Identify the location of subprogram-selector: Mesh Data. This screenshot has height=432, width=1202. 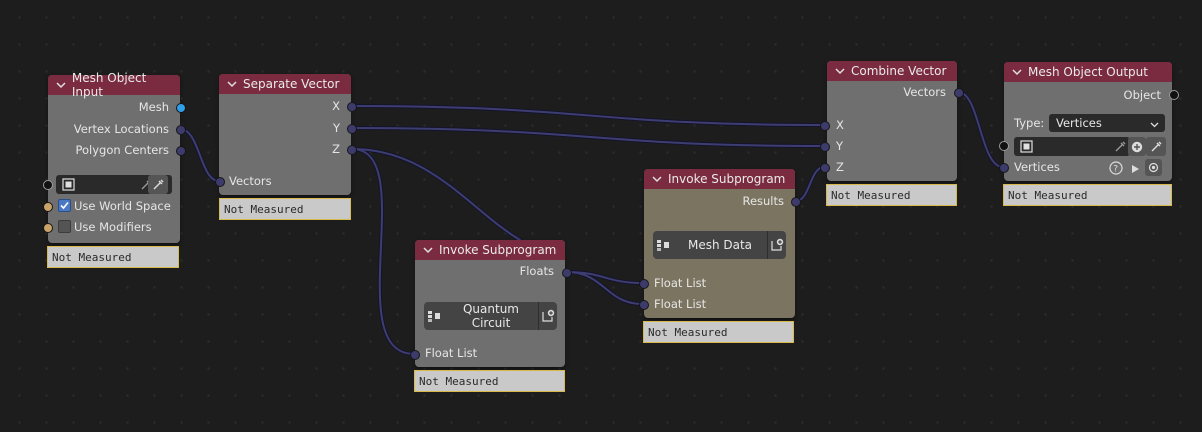
(719, 245).